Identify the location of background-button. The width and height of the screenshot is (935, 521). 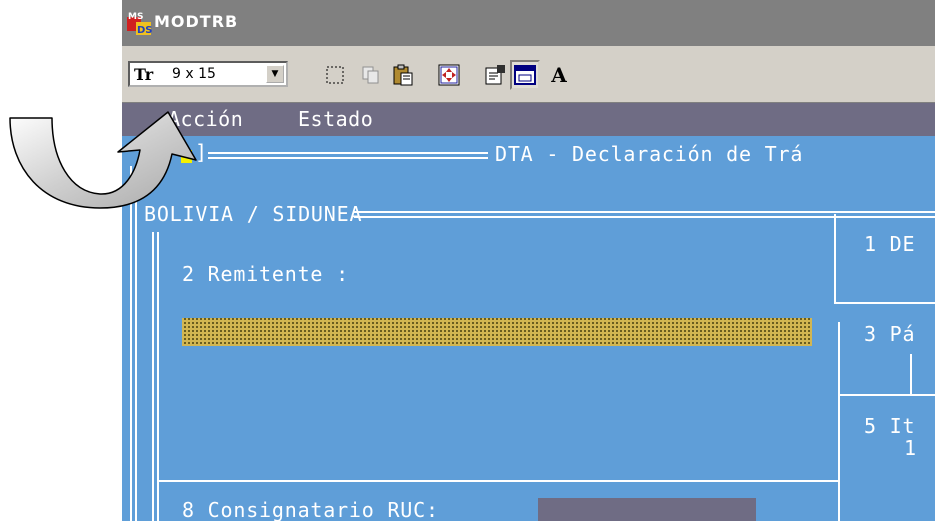
(525, 75).